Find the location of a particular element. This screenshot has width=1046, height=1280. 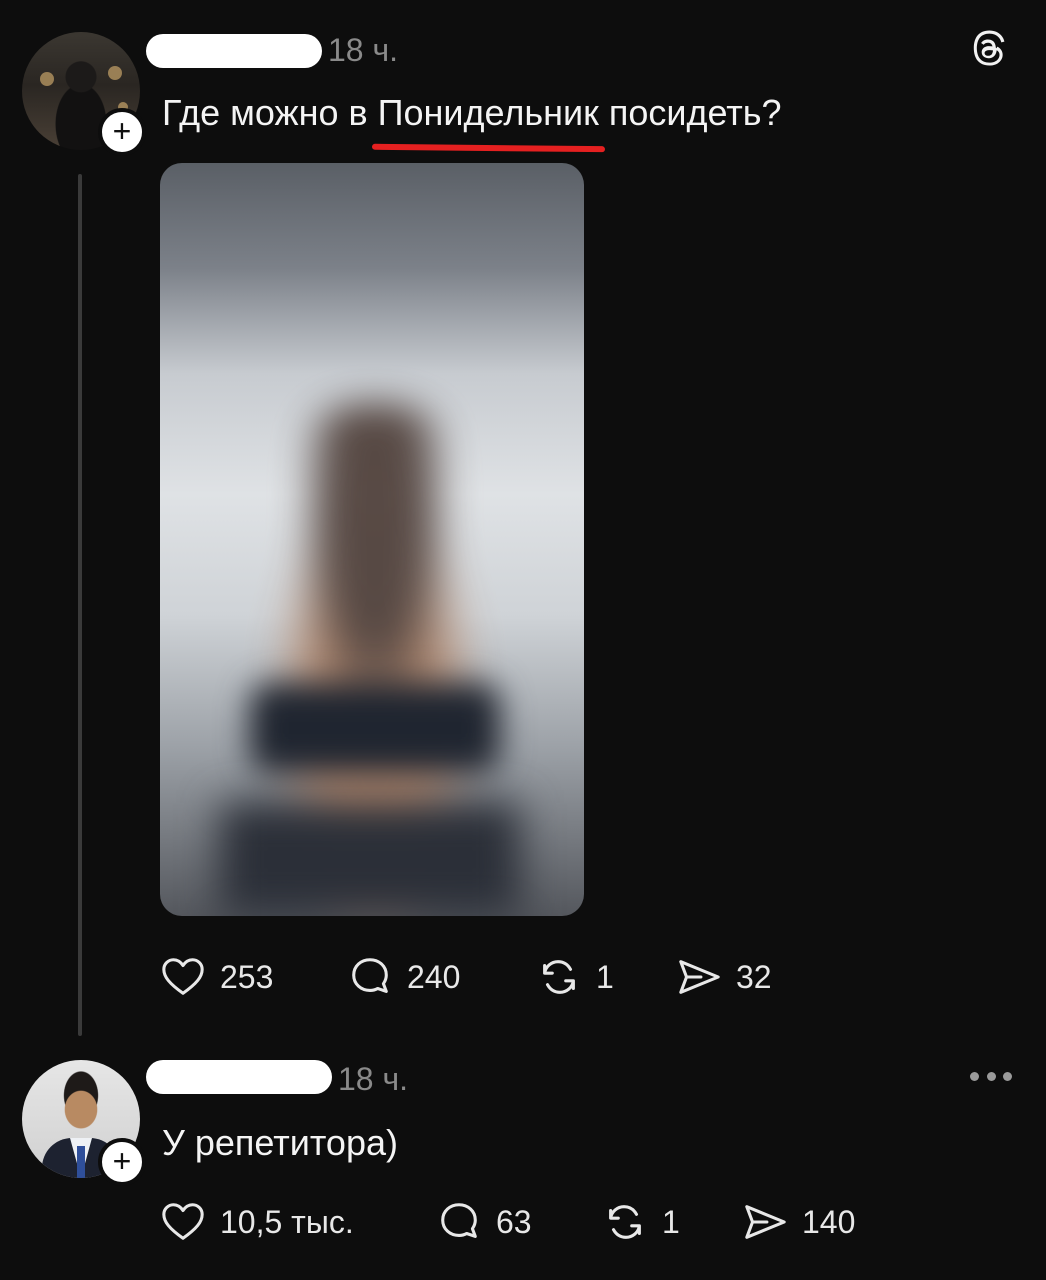

post-text-start: Где можно в is located at coordinates (270, 112).